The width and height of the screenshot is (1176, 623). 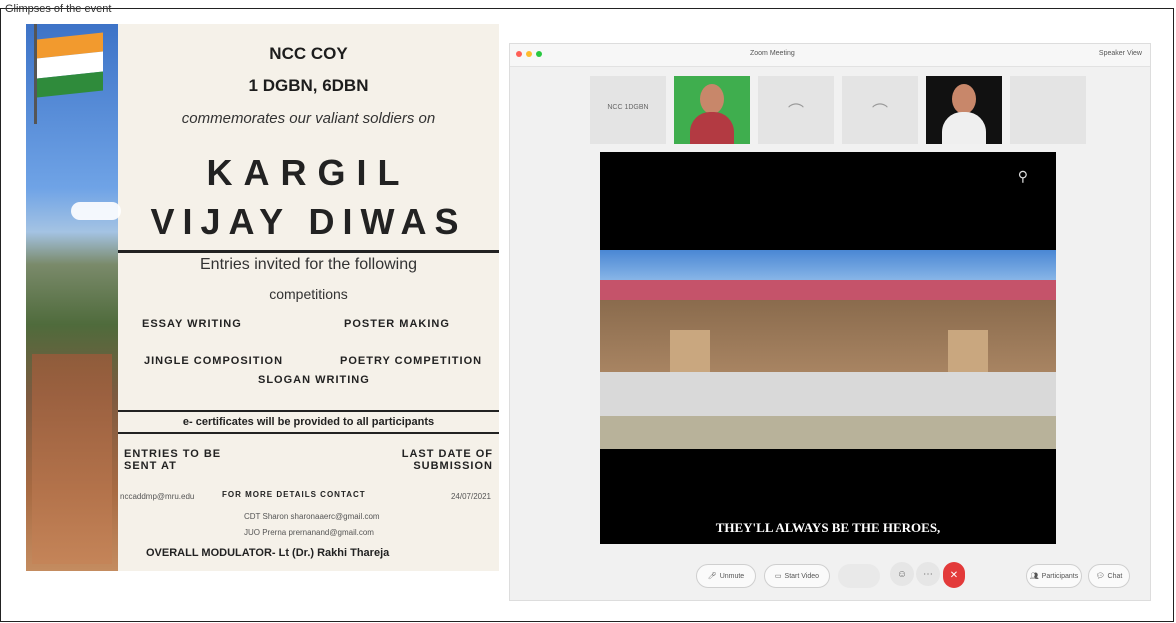 I want to click on poster-entries-sent: ENTRIES TO BE SENT AT, so click(x=173, y=460).